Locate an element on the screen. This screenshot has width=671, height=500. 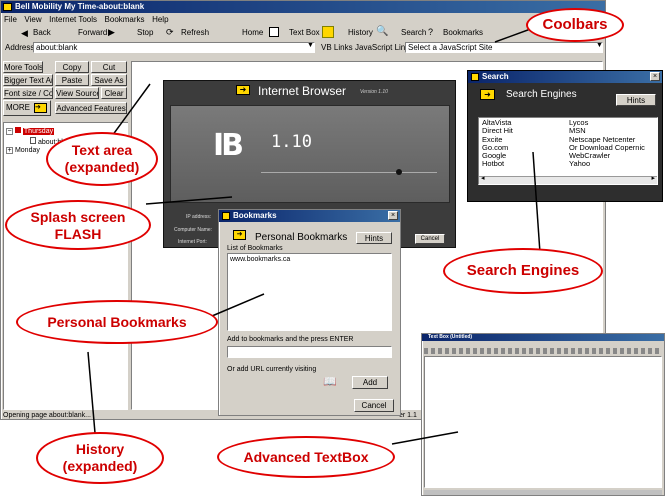
callout-coolbars: Coolbars is located at coordinates (575, 25).